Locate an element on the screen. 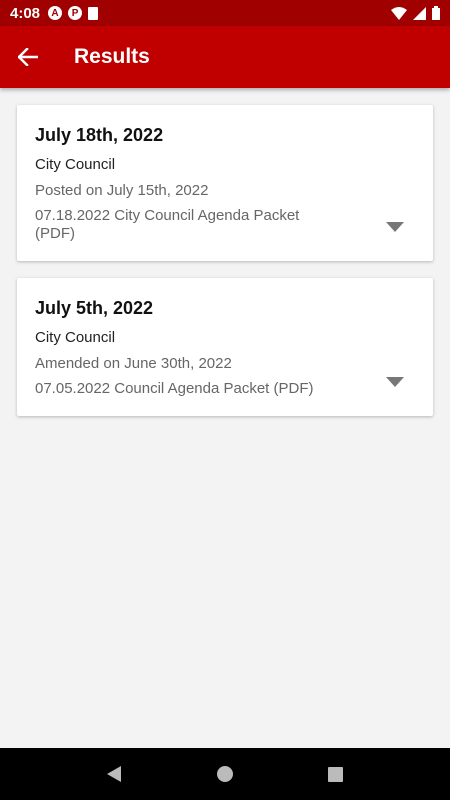 The height and width of the screenshot is (800, 450). signal-icon is located at coordinates (419, 13).